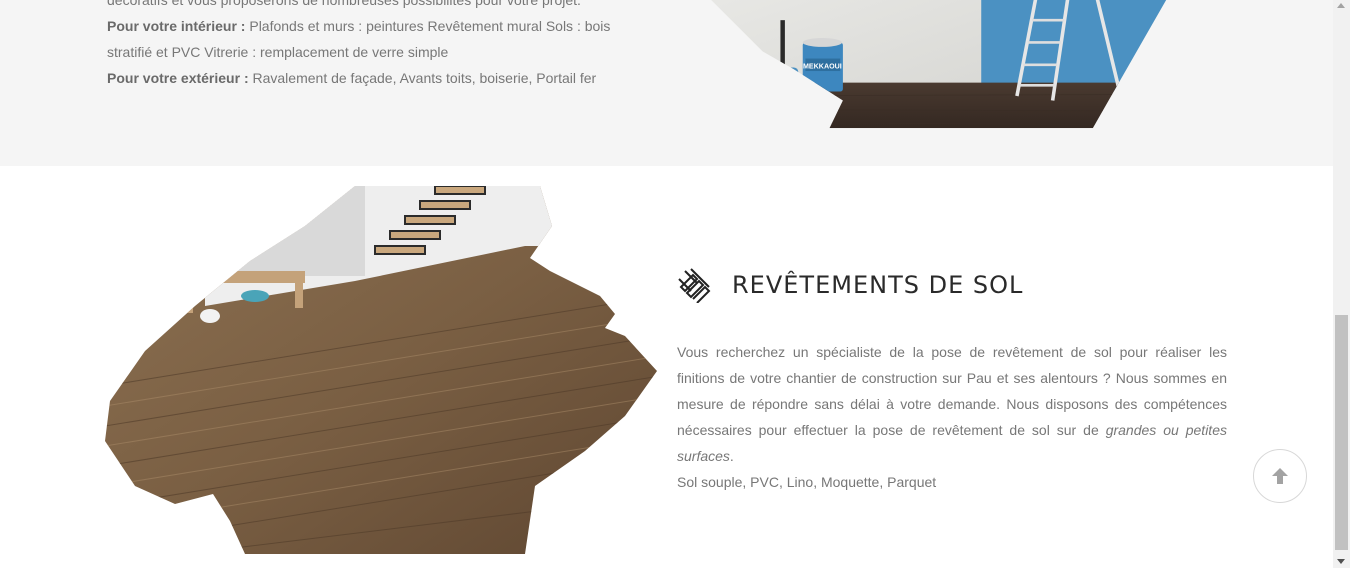 Image resolution: width=1350 pixels, height=568 pixels. Describe the element at coordinates (1341, 432) in the screenshot. I see `scrollbar-thumb` at that location.